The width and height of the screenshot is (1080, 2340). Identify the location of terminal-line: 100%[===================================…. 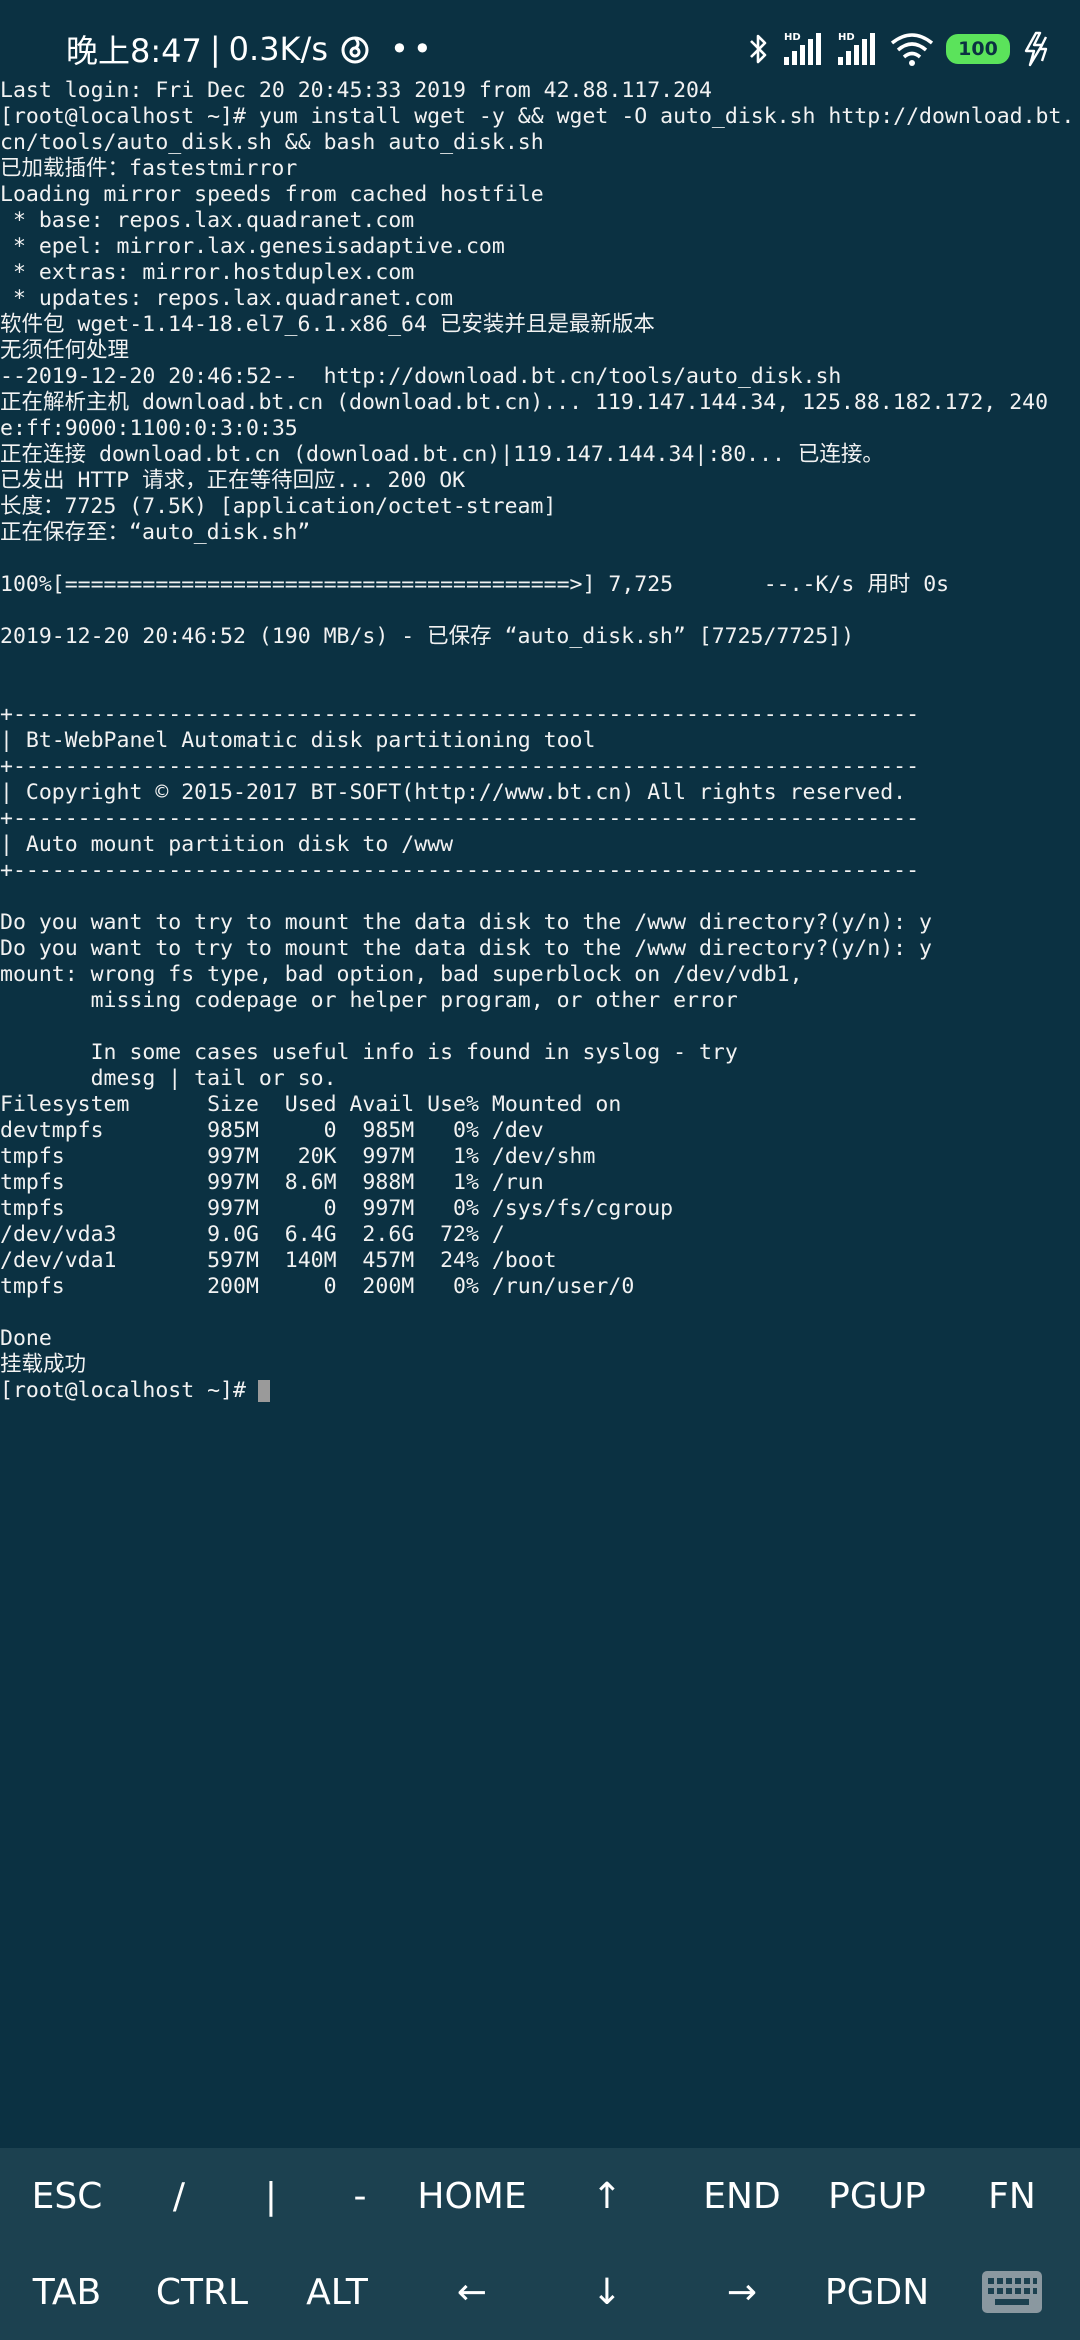
(475, 584).